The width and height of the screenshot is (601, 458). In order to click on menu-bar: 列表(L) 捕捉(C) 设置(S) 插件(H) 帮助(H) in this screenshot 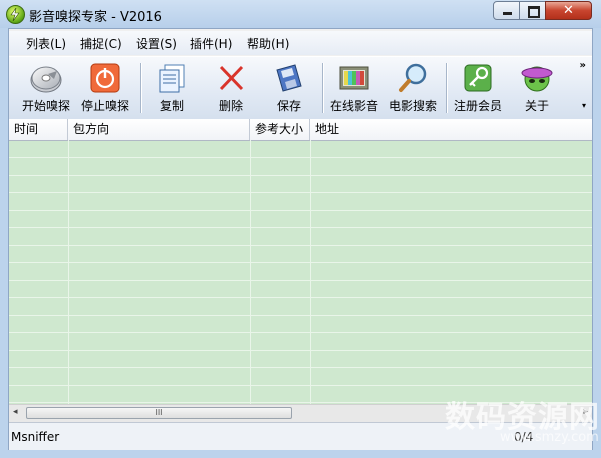, I will do `click(300, 43)`.